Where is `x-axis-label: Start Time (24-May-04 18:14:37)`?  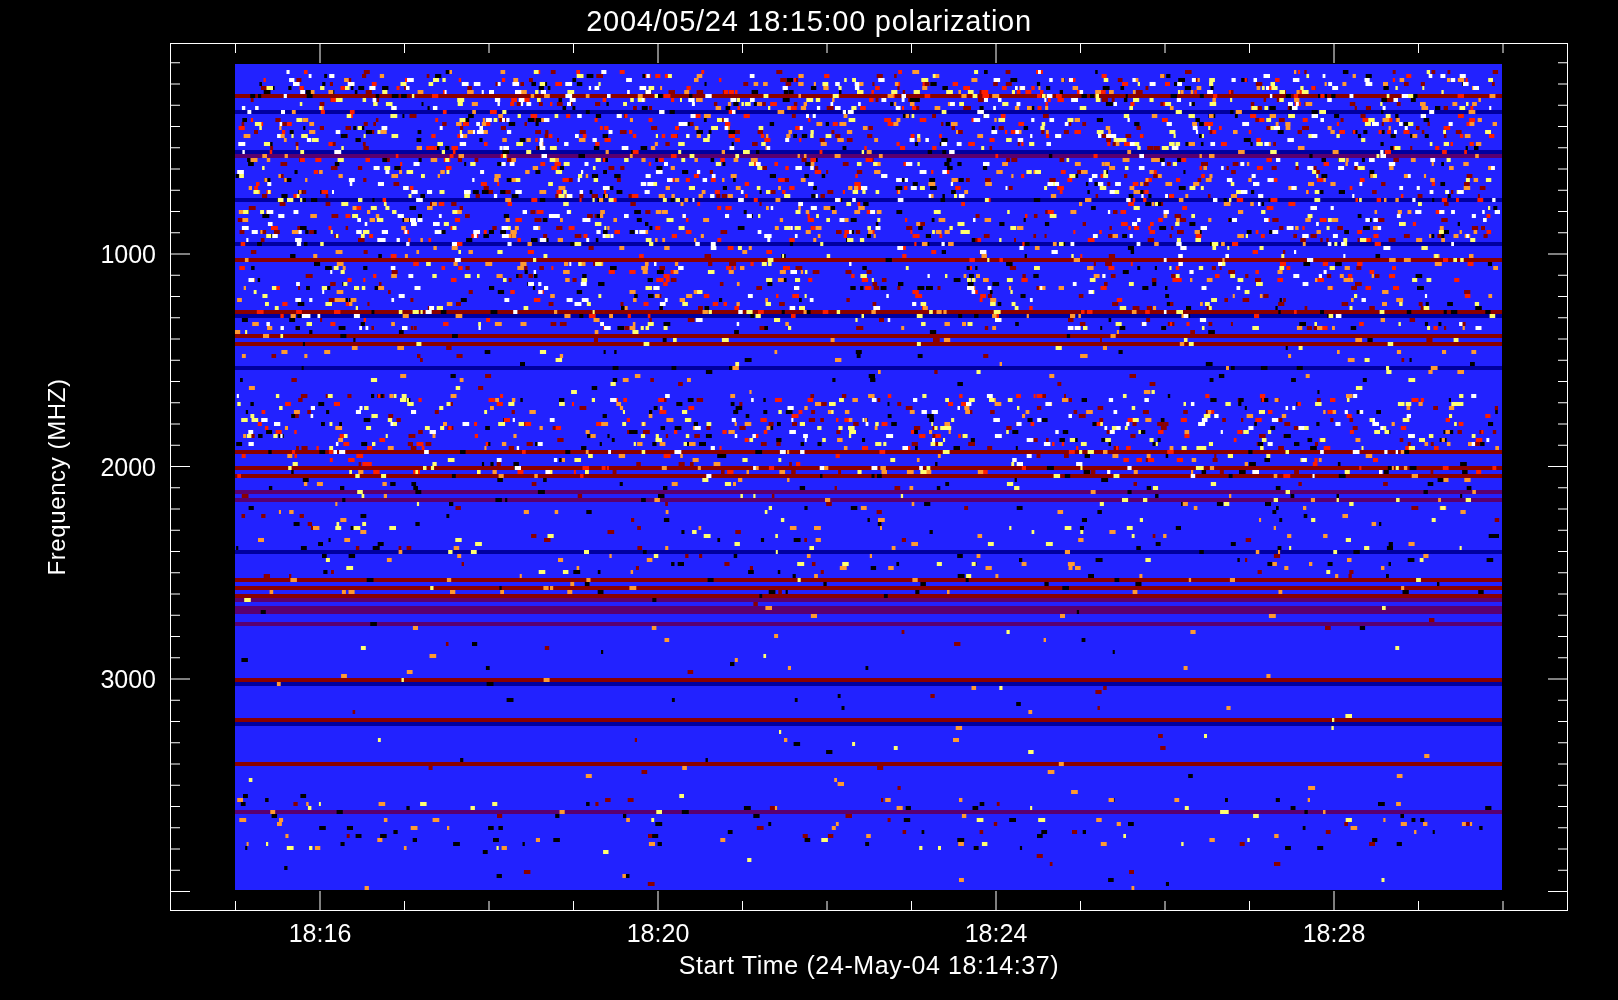
x-axis-label: Start Time (24-May-04 18:14:37) is located at coordinates (869, 965).